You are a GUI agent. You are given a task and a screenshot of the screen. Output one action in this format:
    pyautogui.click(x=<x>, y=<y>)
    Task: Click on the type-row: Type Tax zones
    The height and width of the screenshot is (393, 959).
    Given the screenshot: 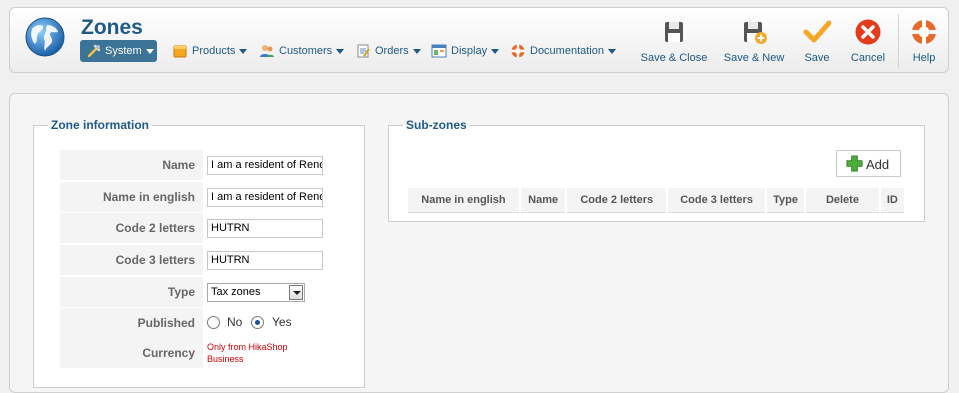 What is the action you would take?
    pyautogui.click(x=193, y=292)
    